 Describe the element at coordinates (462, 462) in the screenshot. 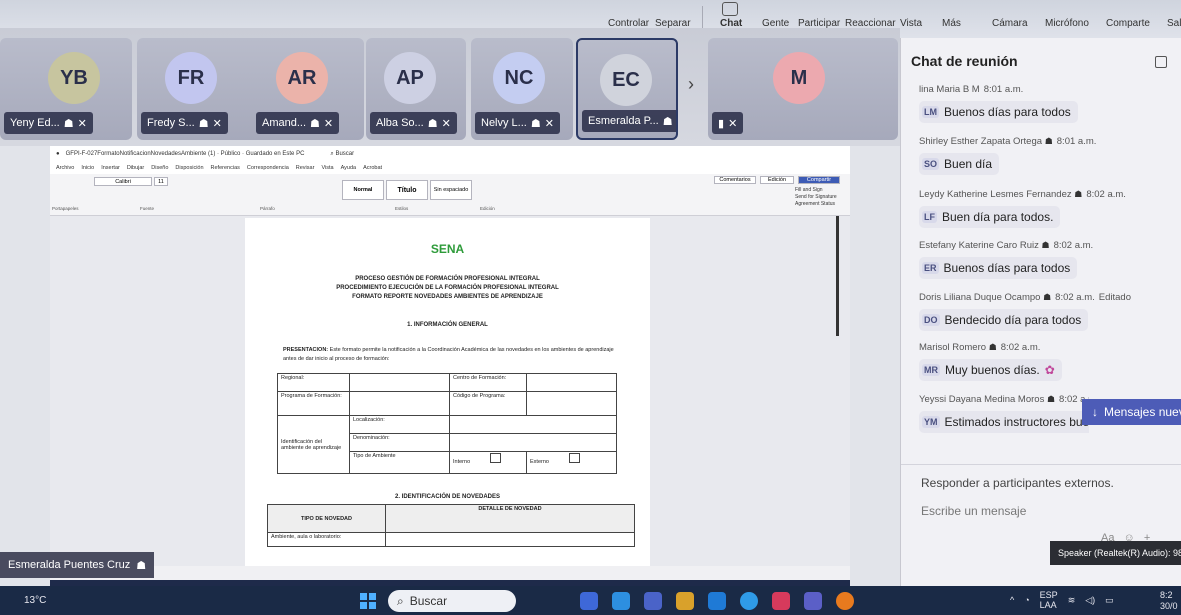

I see `interno-label: Interno` at that location.